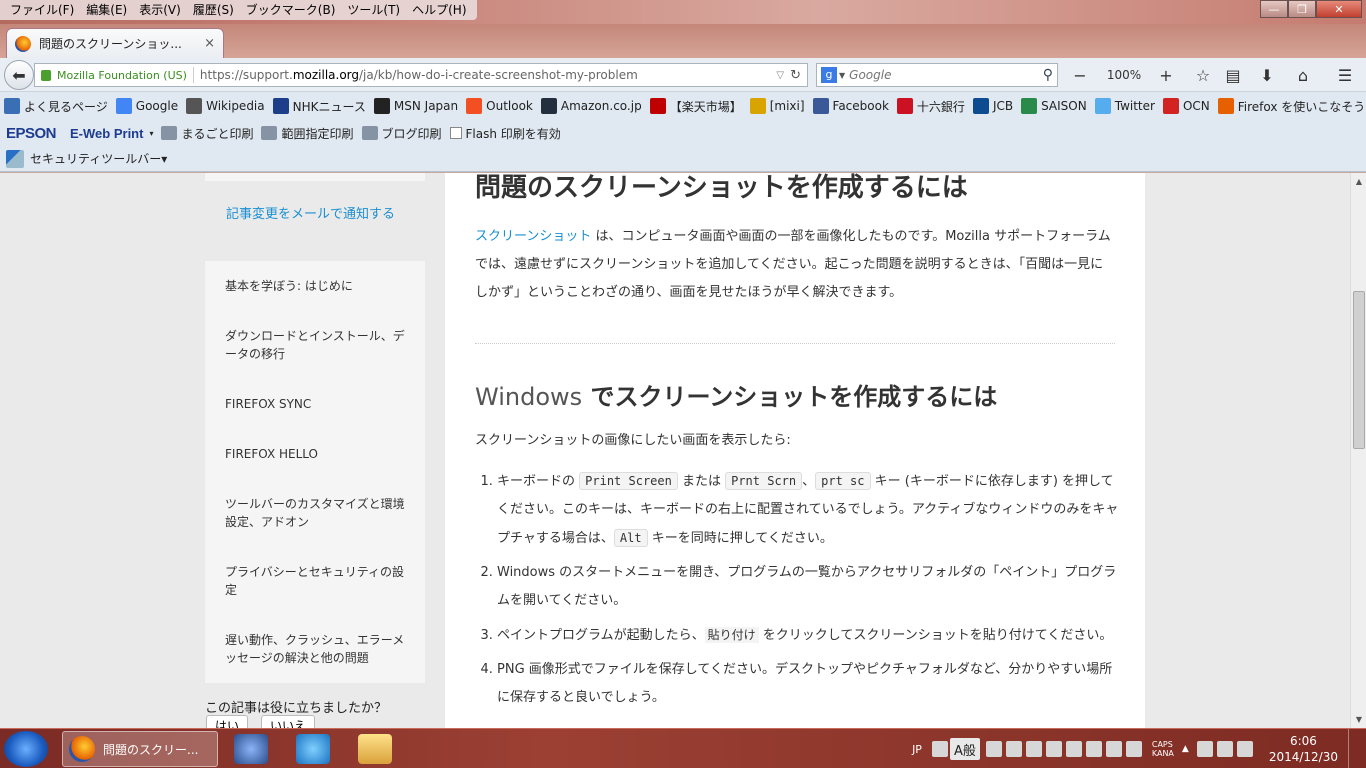 The width and height of the screenshot is (1366, 768). Describe the element at coordinates (373, 10) in the screenshot. I see `menu-tools: ツール(T)` at that location.